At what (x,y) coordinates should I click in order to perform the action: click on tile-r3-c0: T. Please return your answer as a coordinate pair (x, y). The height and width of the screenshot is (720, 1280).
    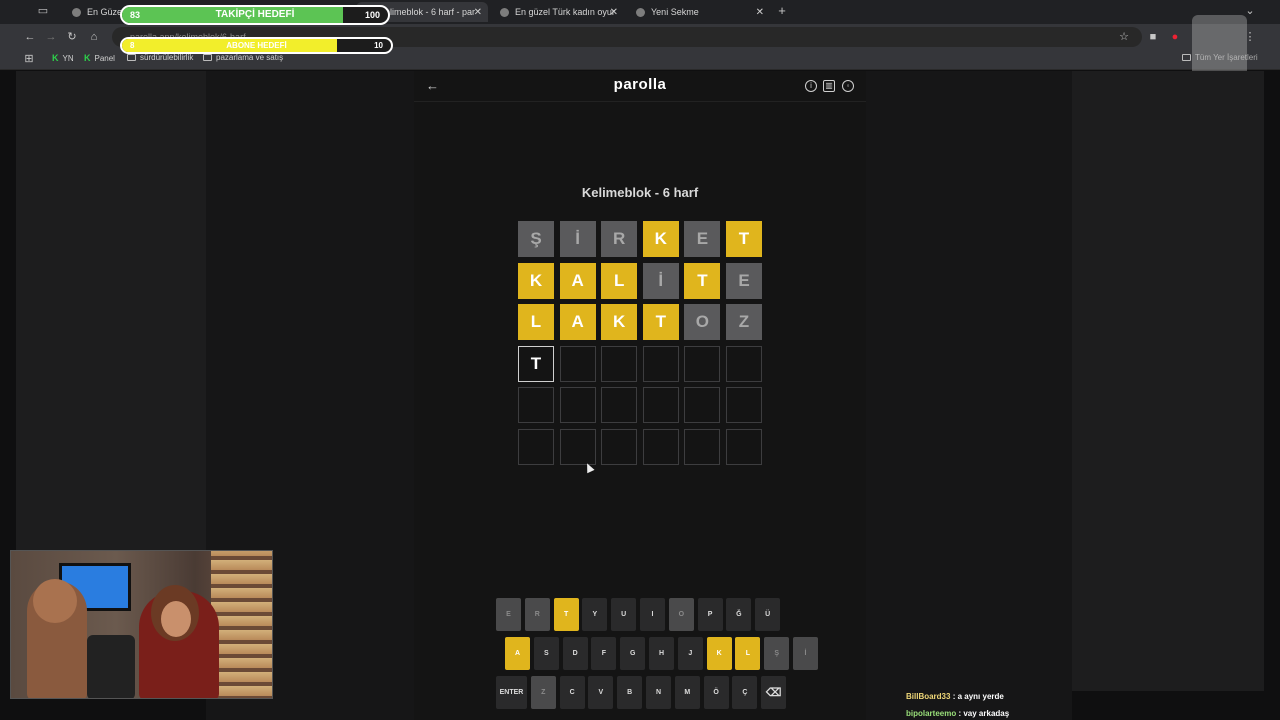
    Looking at the image, I should click on (536, 363).